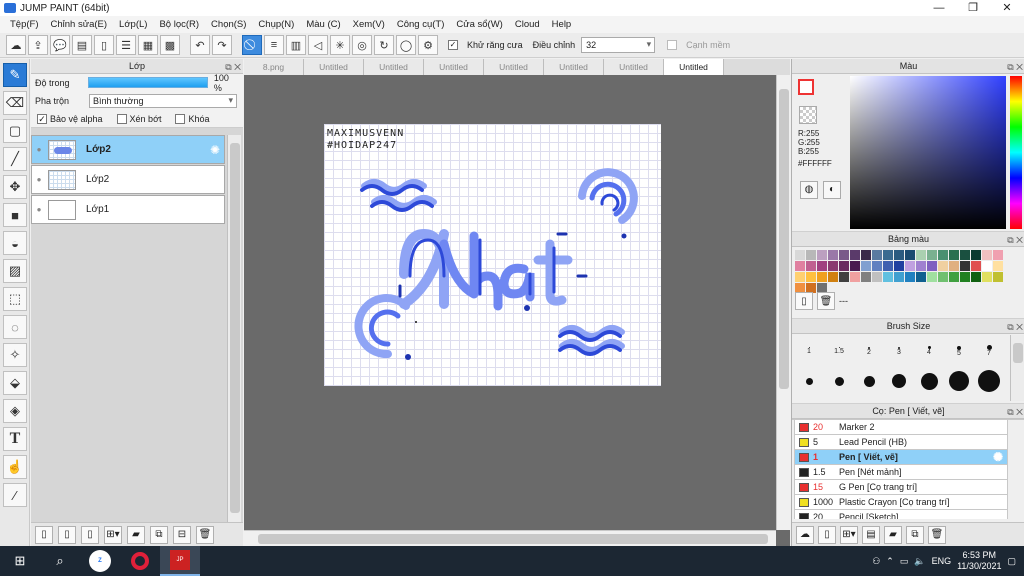 The width and height of the screenshot is (1024, 576). Describe the element at coordinates (60, 45) in the screenshot. I see `comment-icon: 💬` at that location.